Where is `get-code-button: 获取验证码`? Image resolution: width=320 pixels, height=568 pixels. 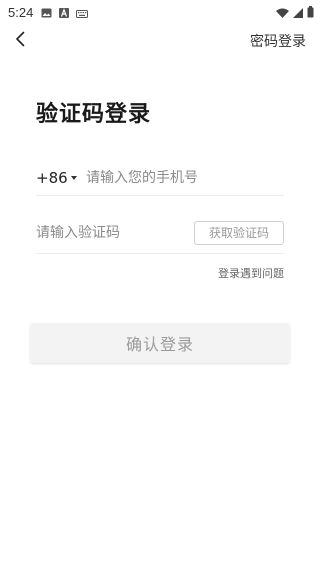
get-code-button: 获取验证码 is located at coordinates (239, 232).